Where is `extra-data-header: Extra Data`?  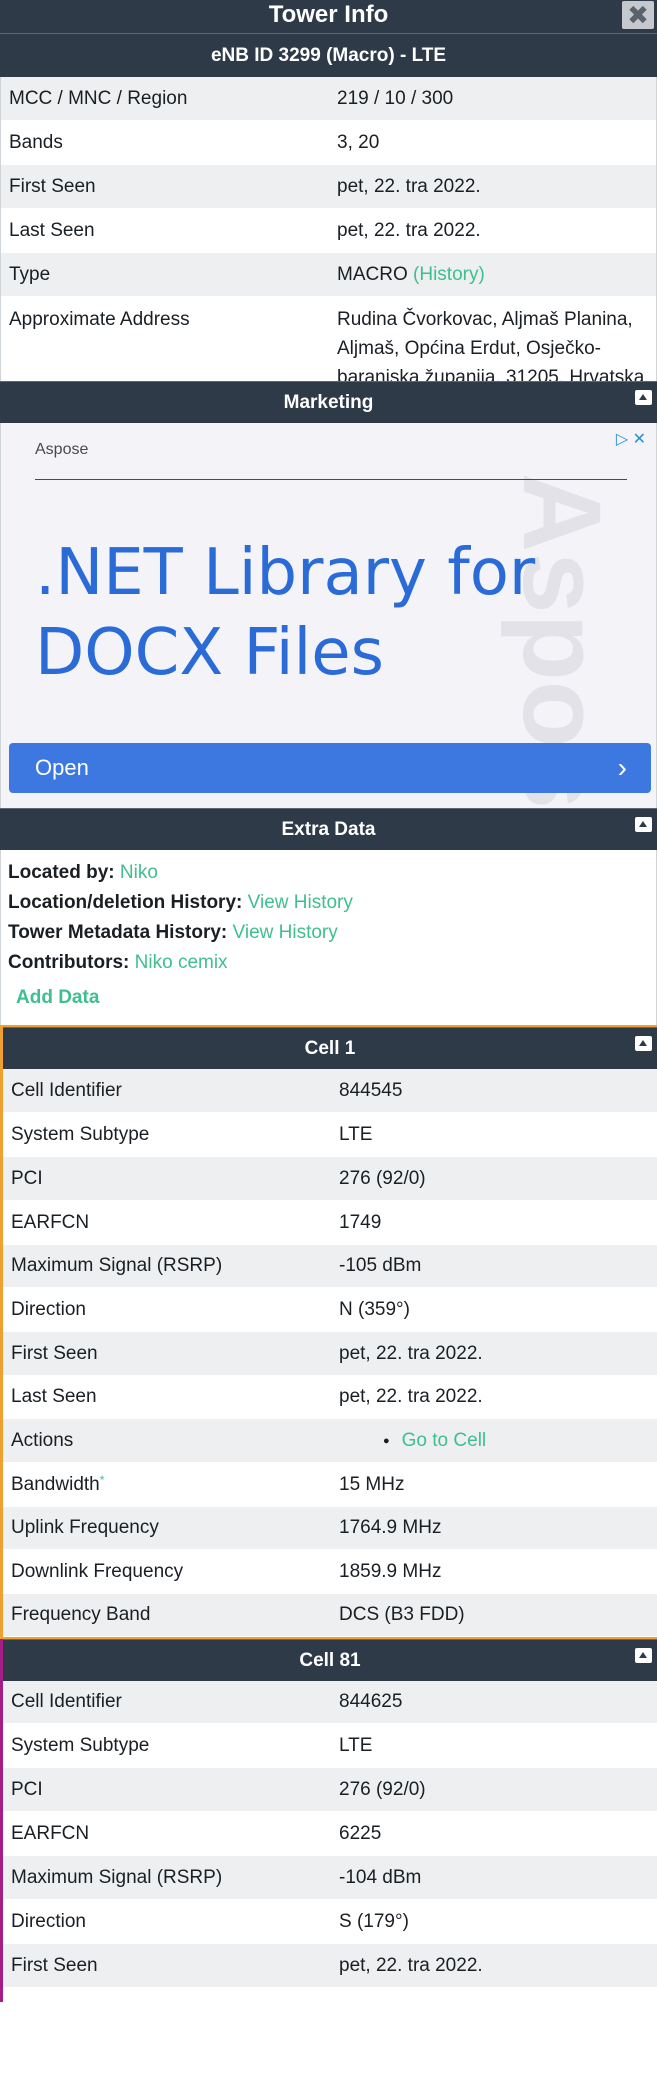 extra-data-header: Extra Data is located at coordinates (328, 829).